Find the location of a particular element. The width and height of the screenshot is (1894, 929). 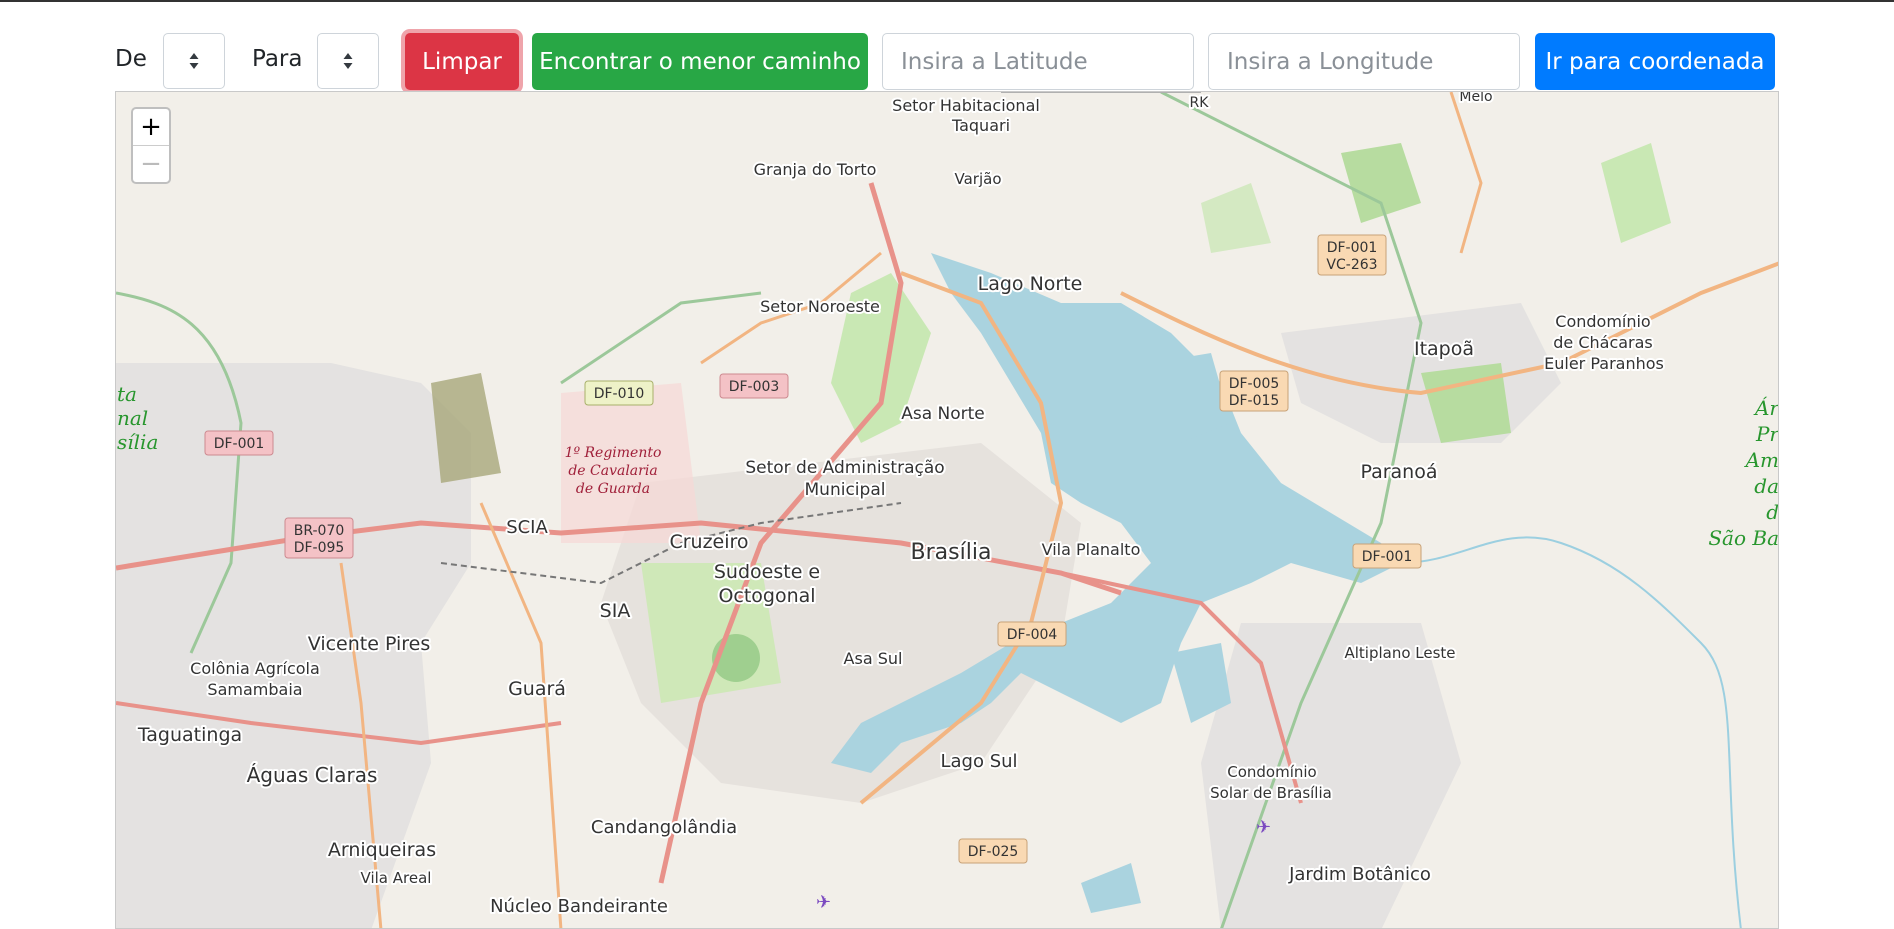

place-label: SCIA is located at coordinates (527, 527).